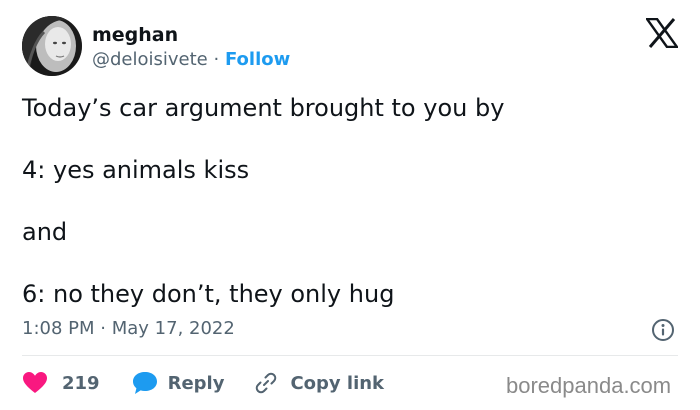 The height and width of the screenshot is (410, 700). I want to click on watermark: boredpanda.com, so click(589, 385).